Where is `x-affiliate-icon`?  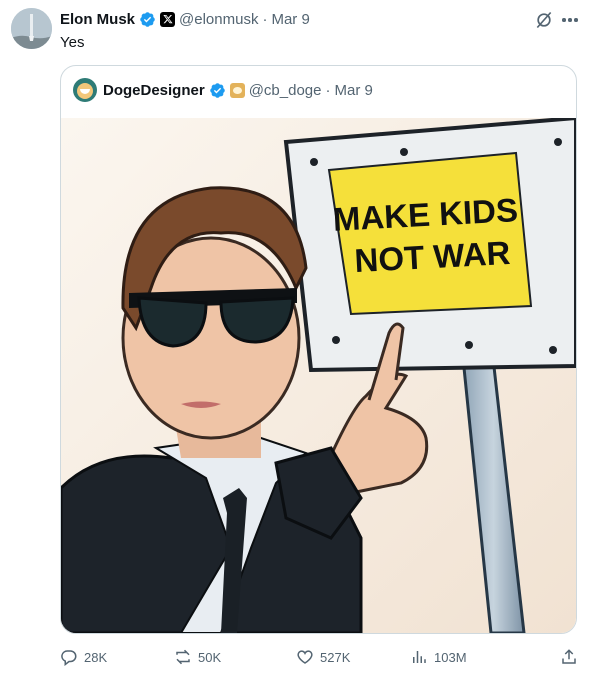 x-affiliate-icon is located at coordinates (168, 19).